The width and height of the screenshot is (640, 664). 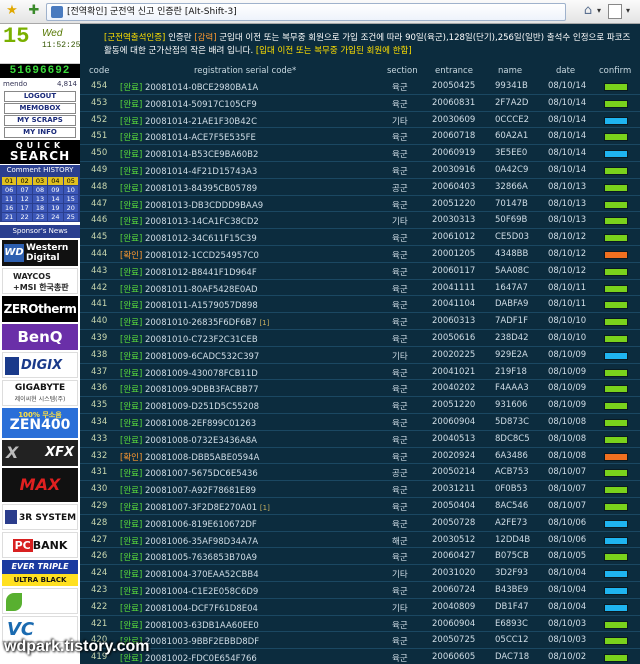 What do you see at coordinates (40, 517) in the screenshot?
I see `ad-3r-system: 3R SYSTEM` at bounding box center [40, 517].